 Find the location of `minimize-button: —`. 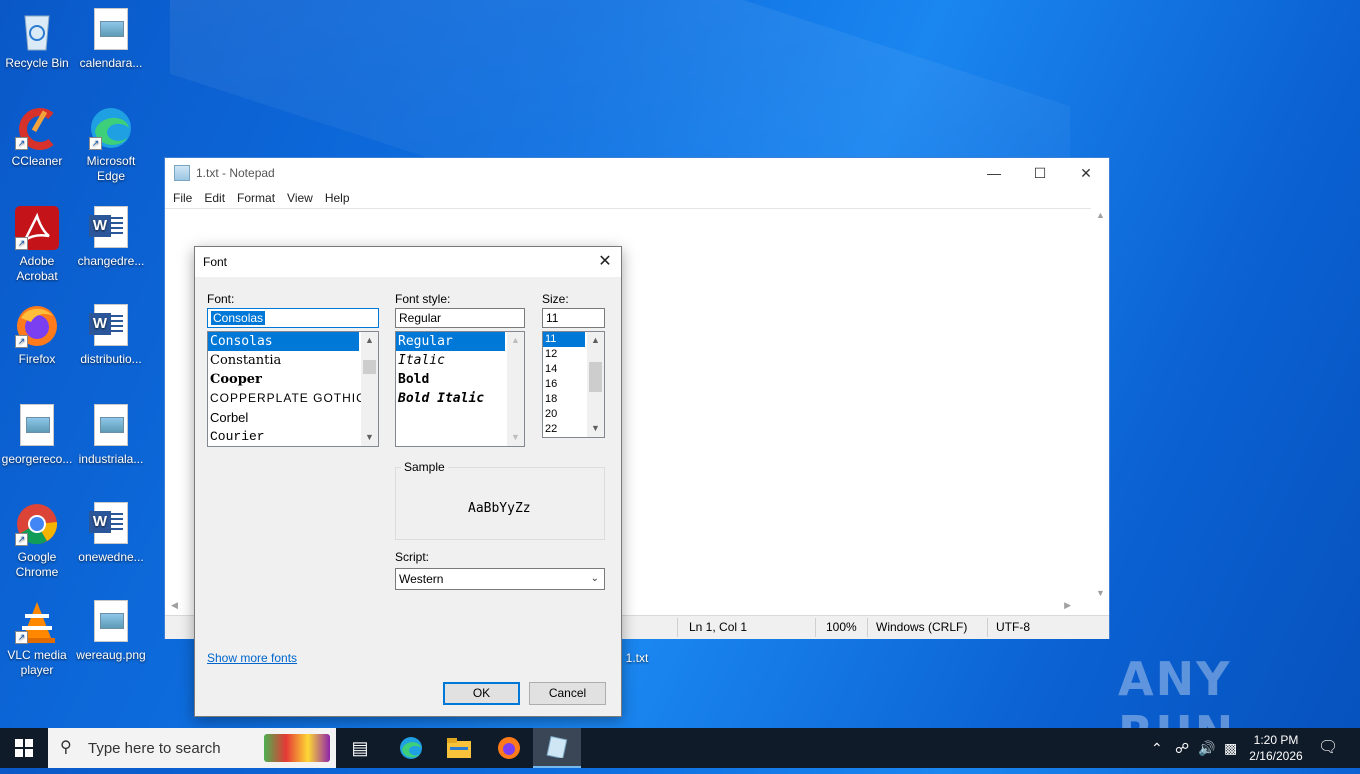

minimize-button: — is located at coordinates (994, 173).